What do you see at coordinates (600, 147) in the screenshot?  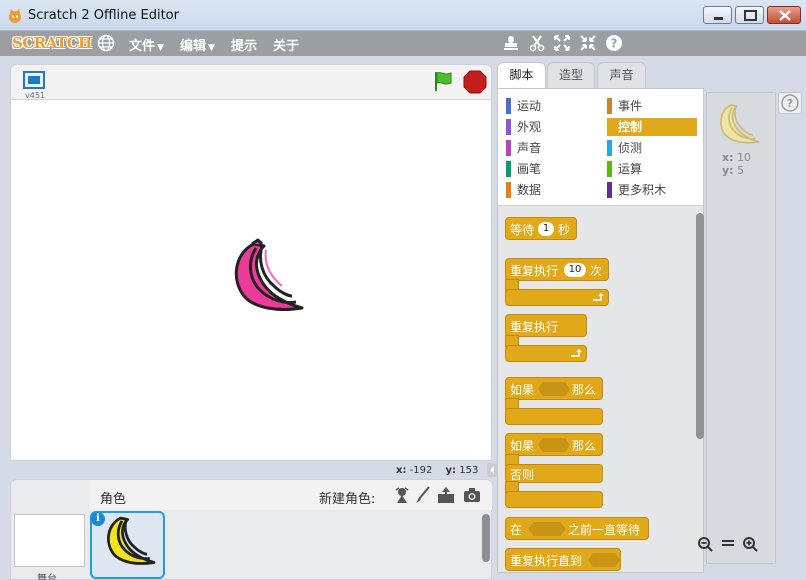 I see `block-categories: 运动 事件 外观 控制声音 侦测画笔 运算数据 更多积木` at bounding box center [600, 147].